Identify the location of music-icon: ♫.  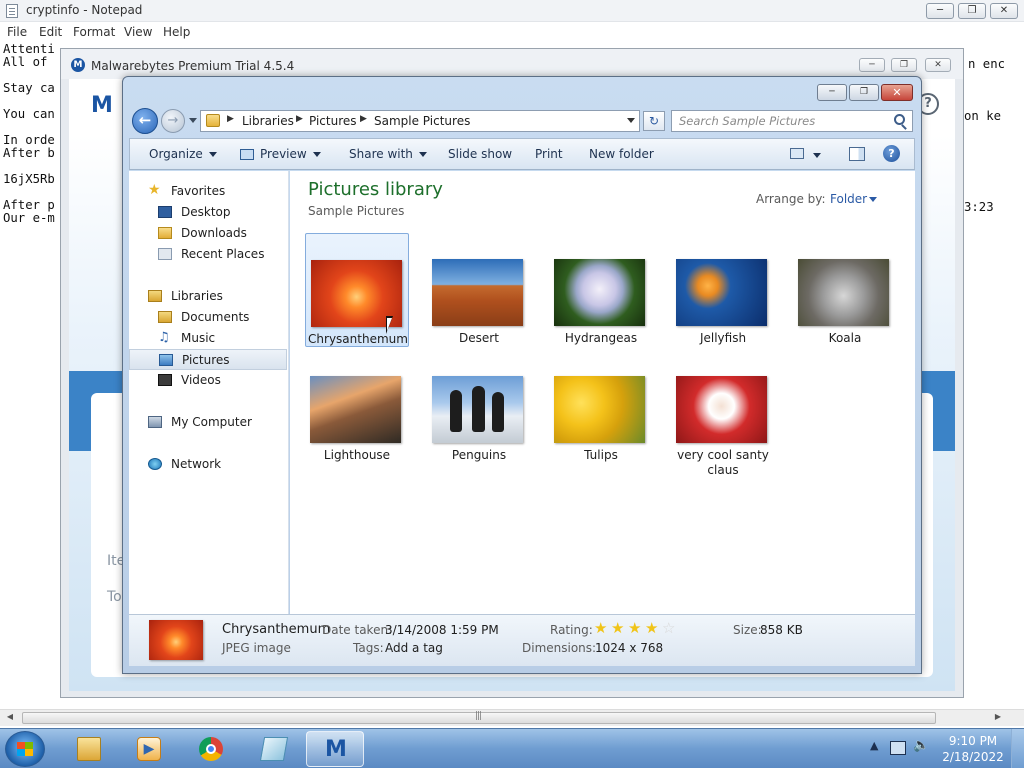
(164, 337).